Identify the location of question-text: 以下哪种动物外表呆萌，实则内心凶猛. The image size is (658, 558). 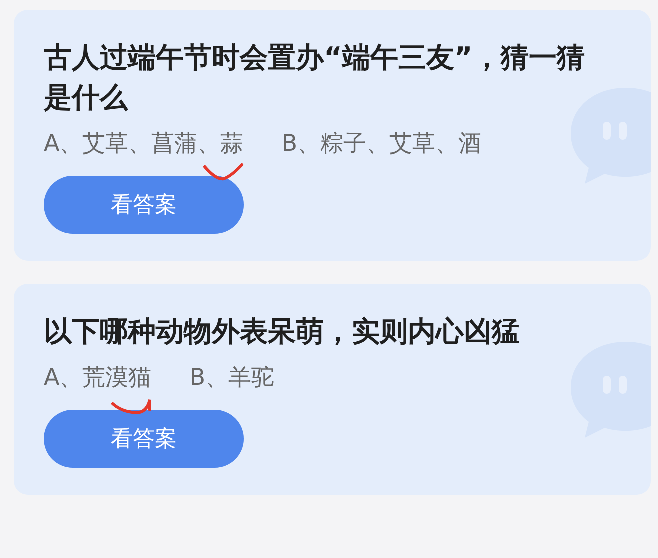
(282, 332).